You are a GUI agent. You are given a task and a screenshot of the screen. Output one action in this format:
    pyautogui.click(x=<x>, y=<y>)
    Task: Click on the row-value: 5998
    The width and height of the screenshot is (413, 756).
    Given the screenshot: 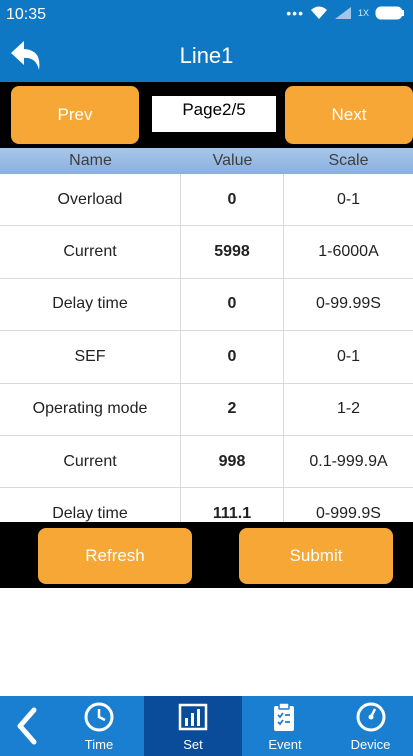 What is the action you would take?
    pyautogui.click(x=232, y=252)
    